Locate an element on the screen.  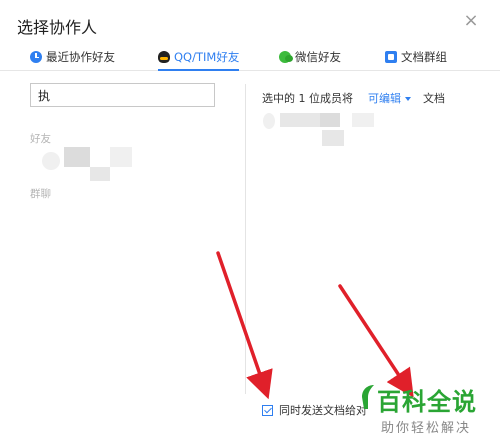
section-friends-label: 好友 is located at coordinates (40, 139).